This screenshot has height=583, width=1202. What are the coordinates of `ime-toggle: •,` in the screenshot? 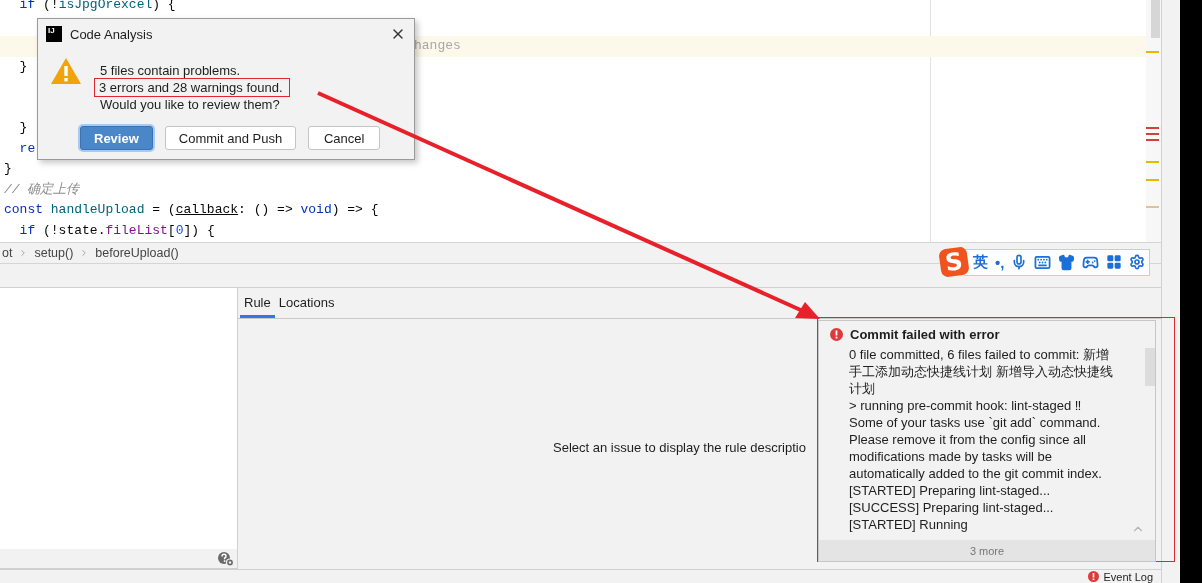 It's located at (1000, 262).